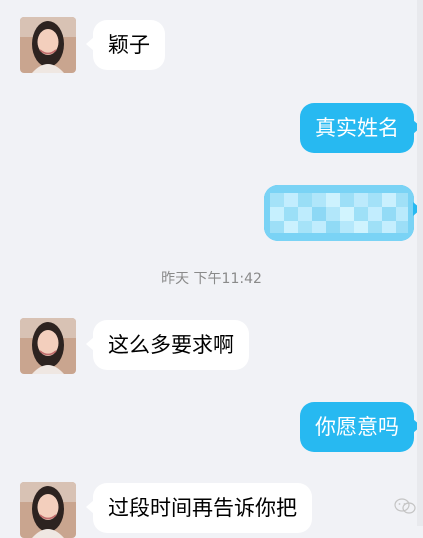  I want to click on message-text: 你愿意吗, so click(357, 427).